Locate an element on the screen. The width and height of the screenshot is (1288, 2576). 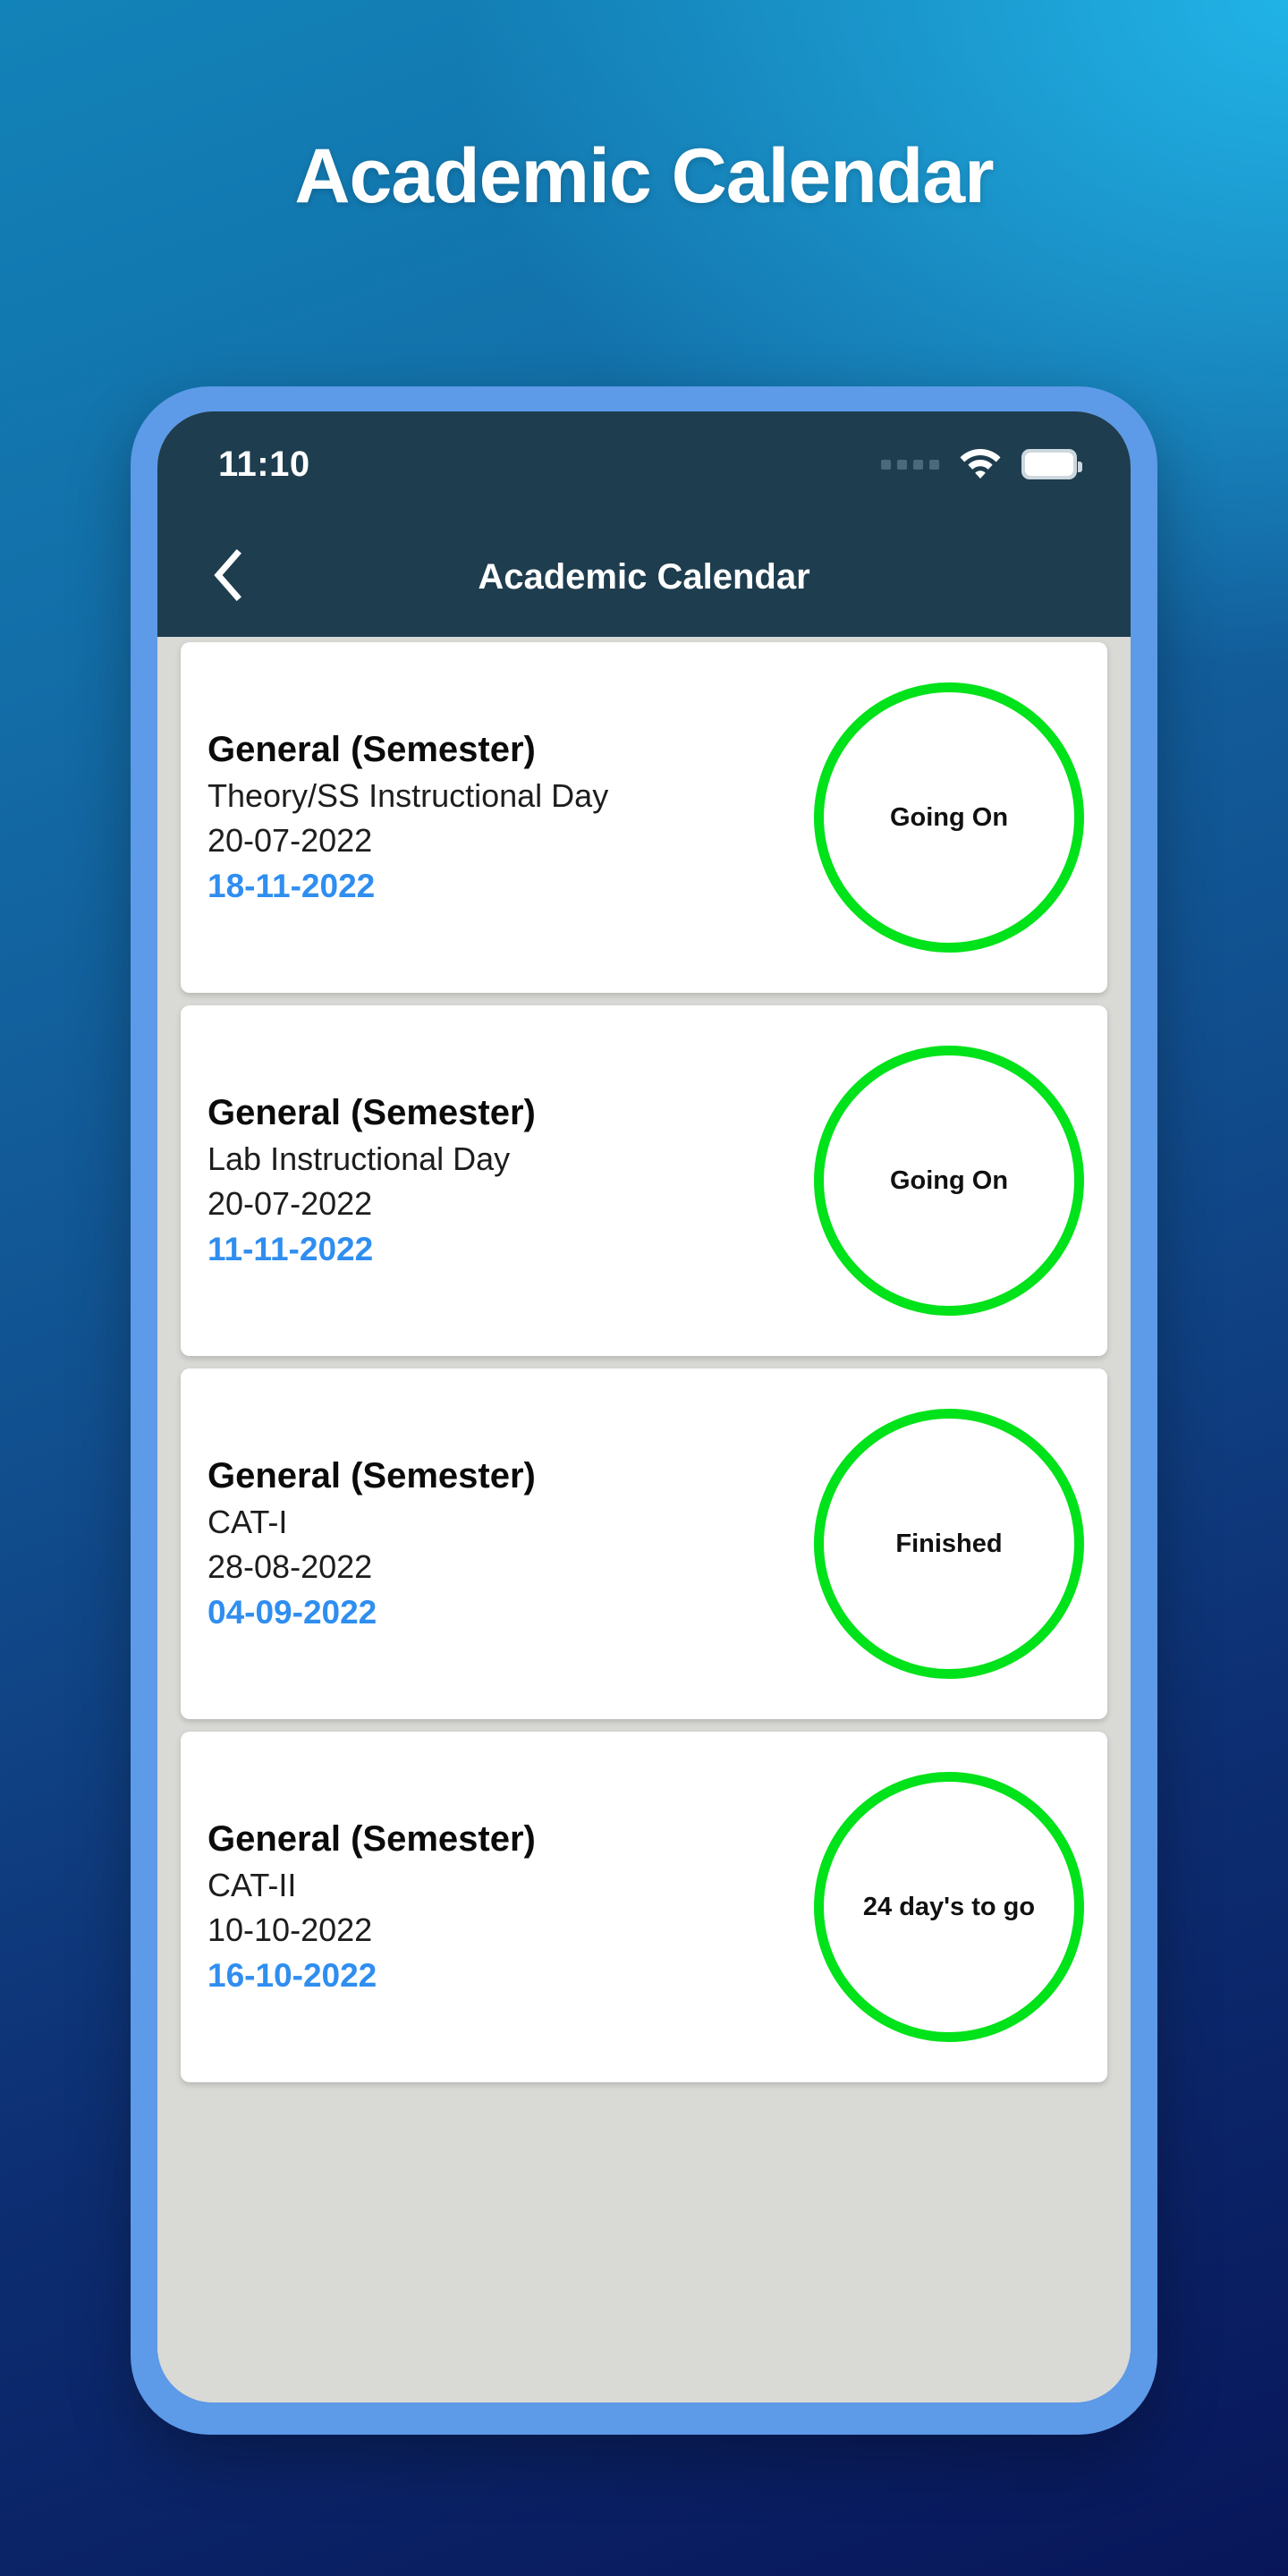
status-badge: Finished is located at coordinates (949, 1544).